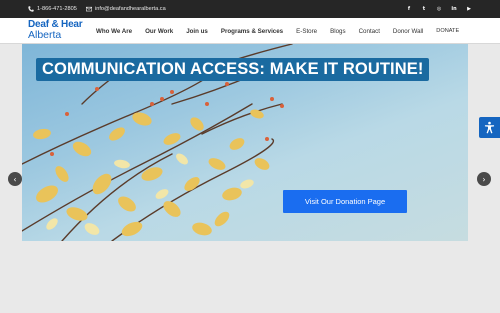 This screenshot has width=500, height=313. I want to click on slider-prev-button: ‹, so click(15, 179).